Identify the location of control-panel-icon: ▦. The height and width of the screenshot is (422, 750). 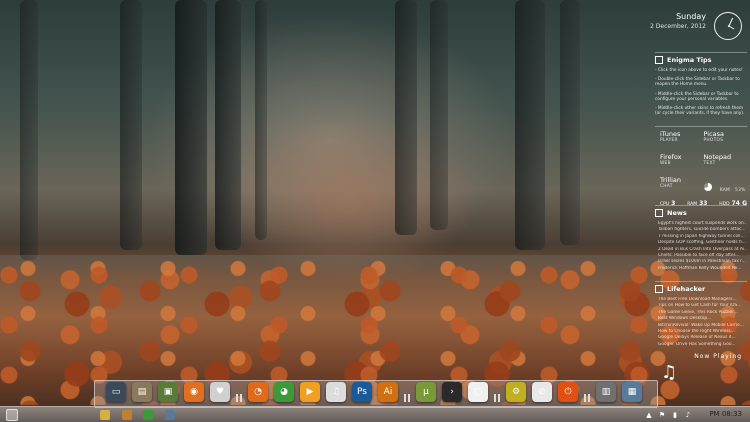
(632, 392).